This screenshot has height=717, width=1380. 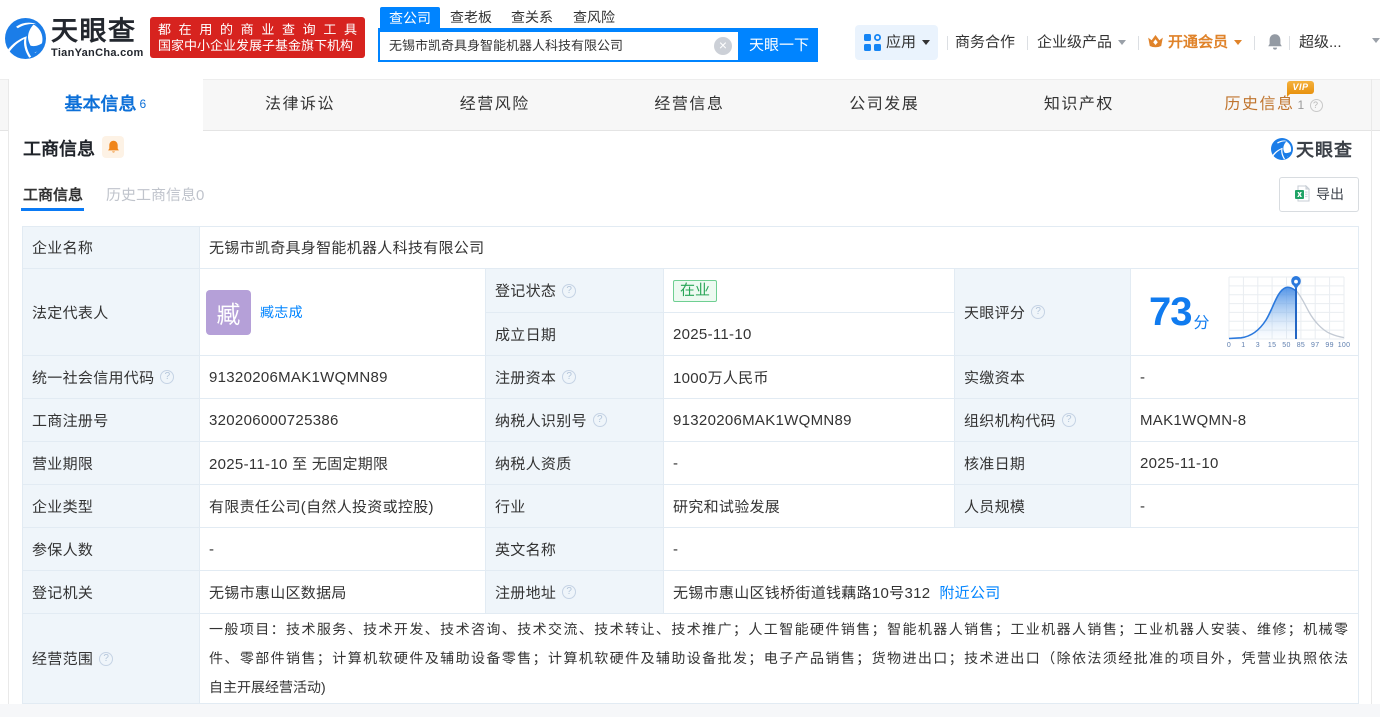 What do you see at coordinates (1344, 345) in the screenshot?
I see `svg-text: 100` at bounding box center [1344, 345].